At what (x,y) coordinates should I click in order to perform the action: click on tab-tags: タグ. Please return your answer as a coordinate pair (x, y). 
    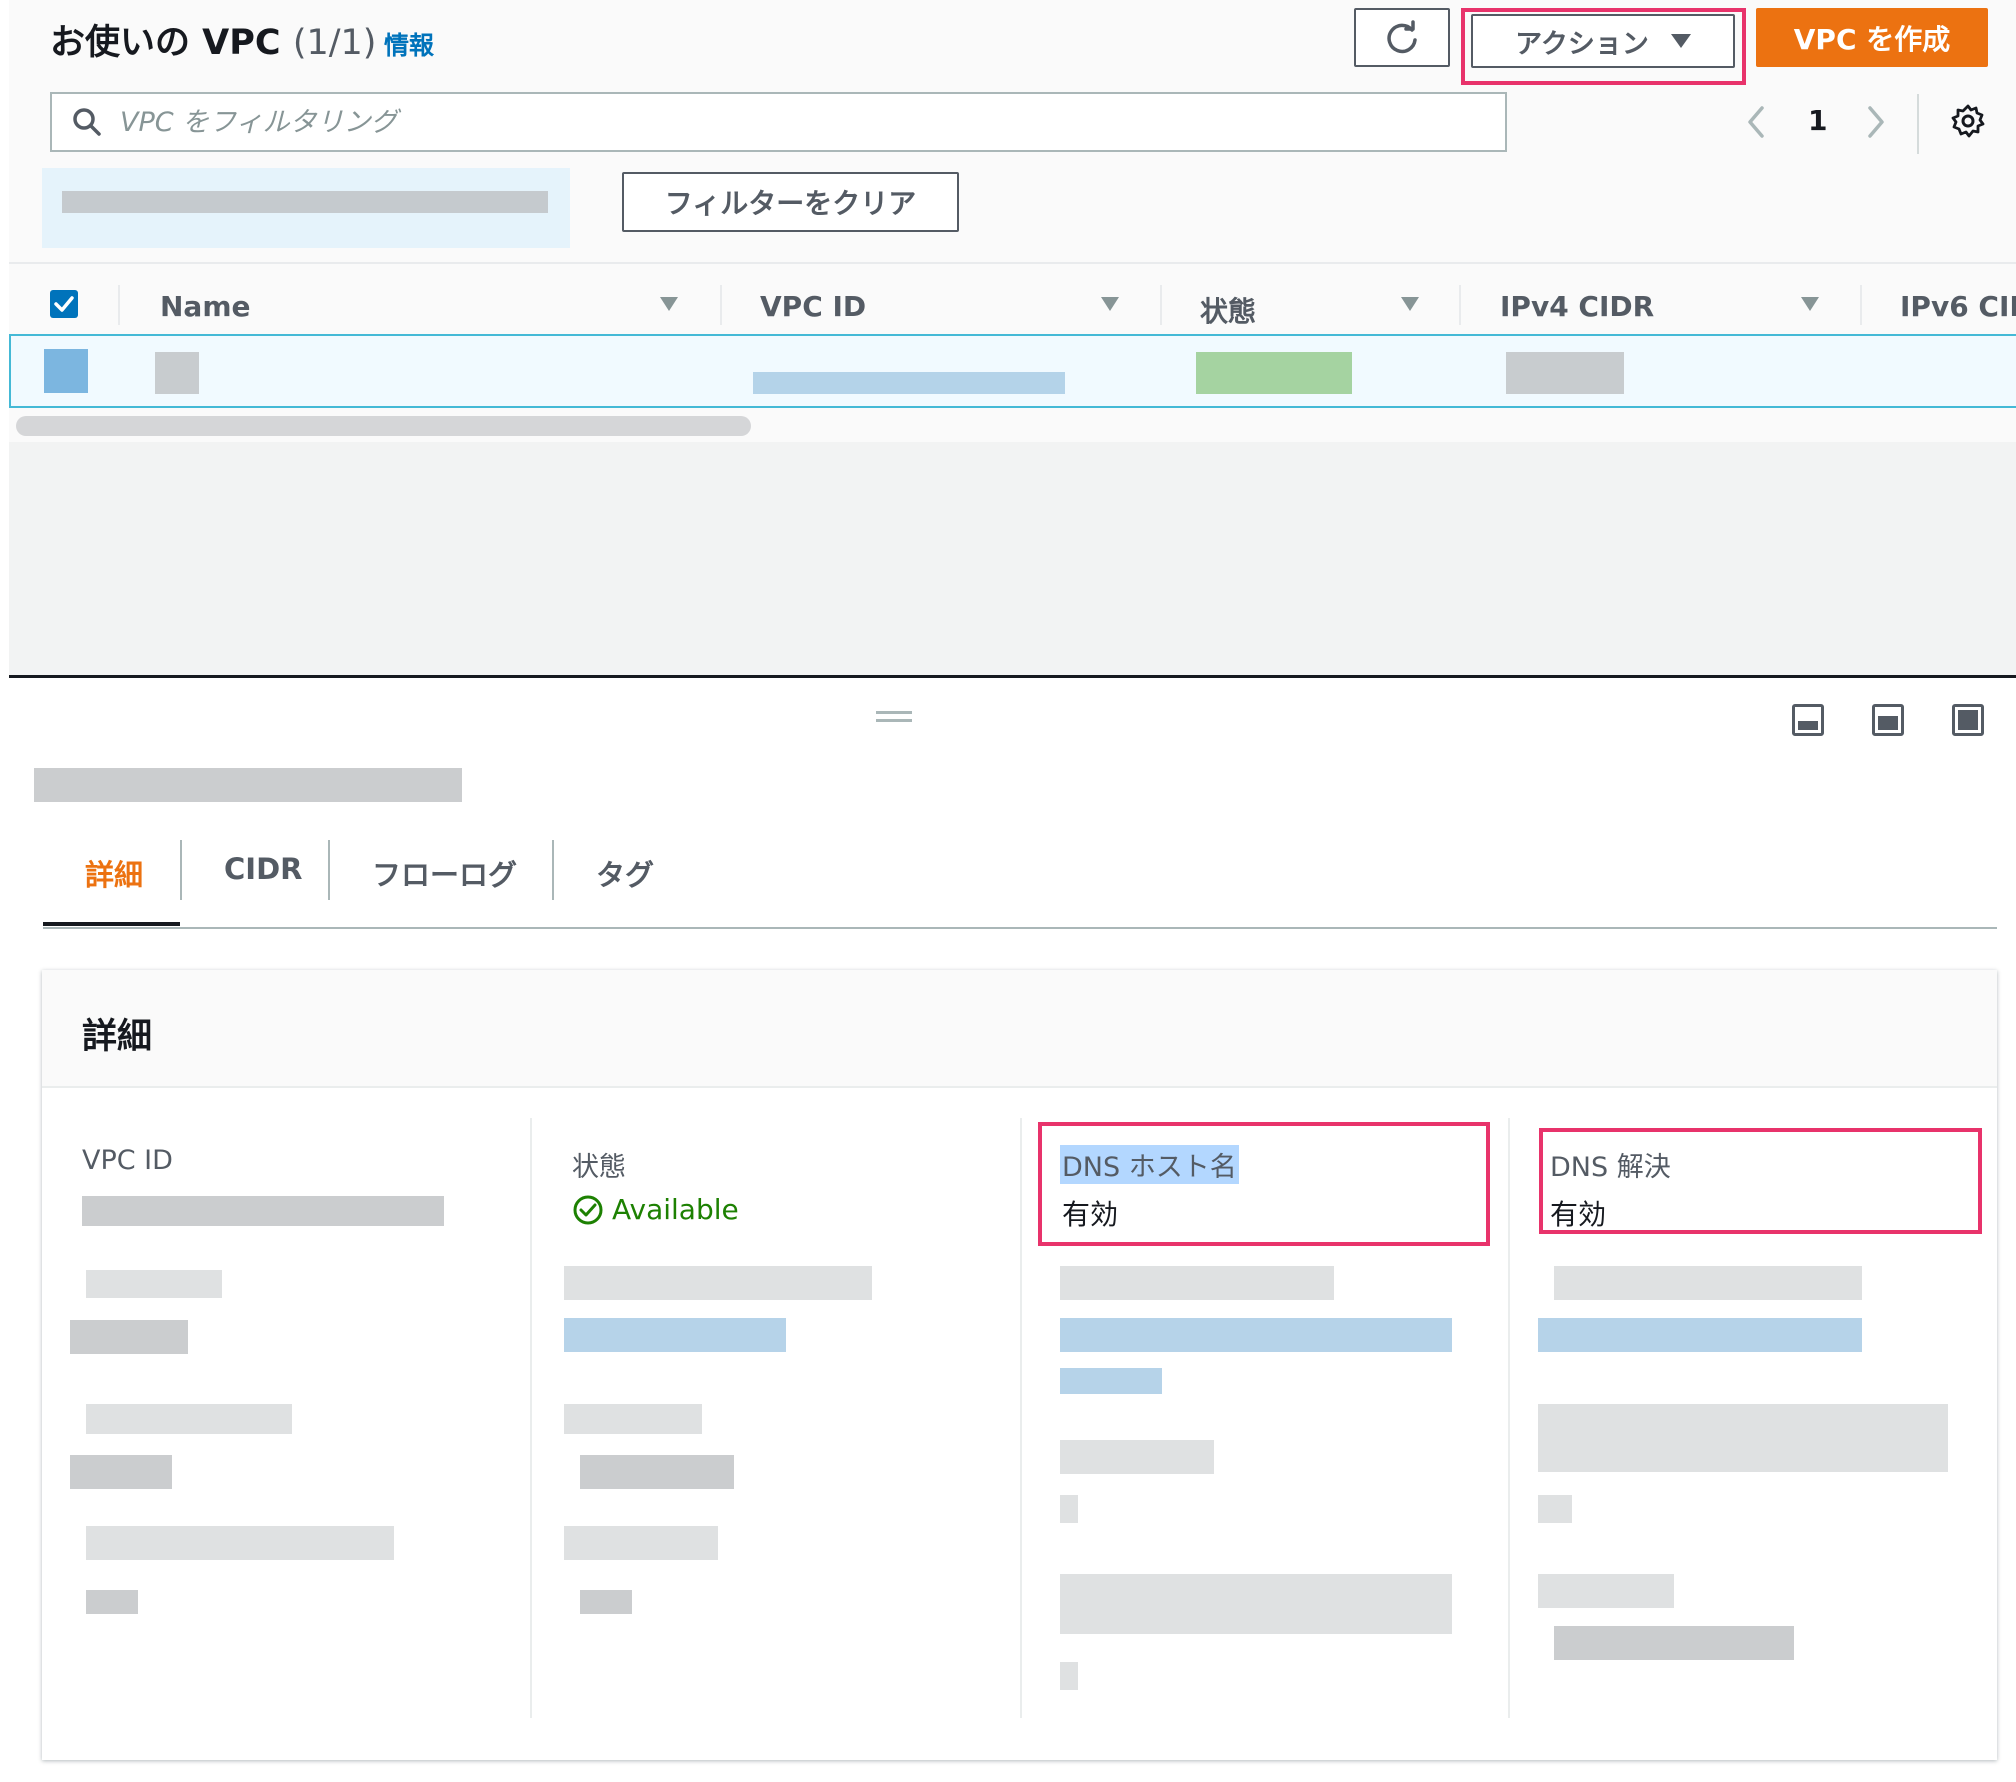
    Looking at the image, I should click on (625, 873).